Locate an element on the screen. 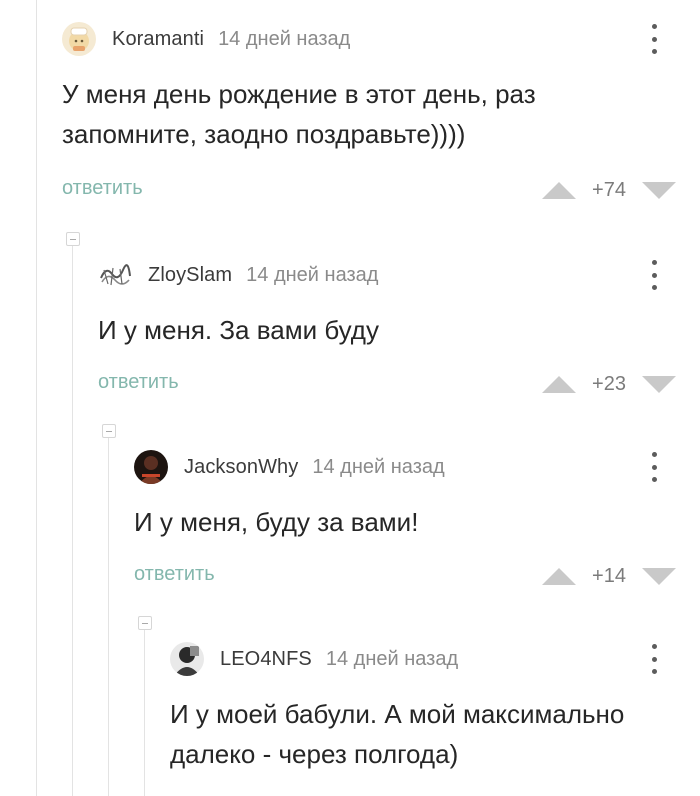  comment-text: И у меня, буду за вами! is located at coordinates (276, 522).